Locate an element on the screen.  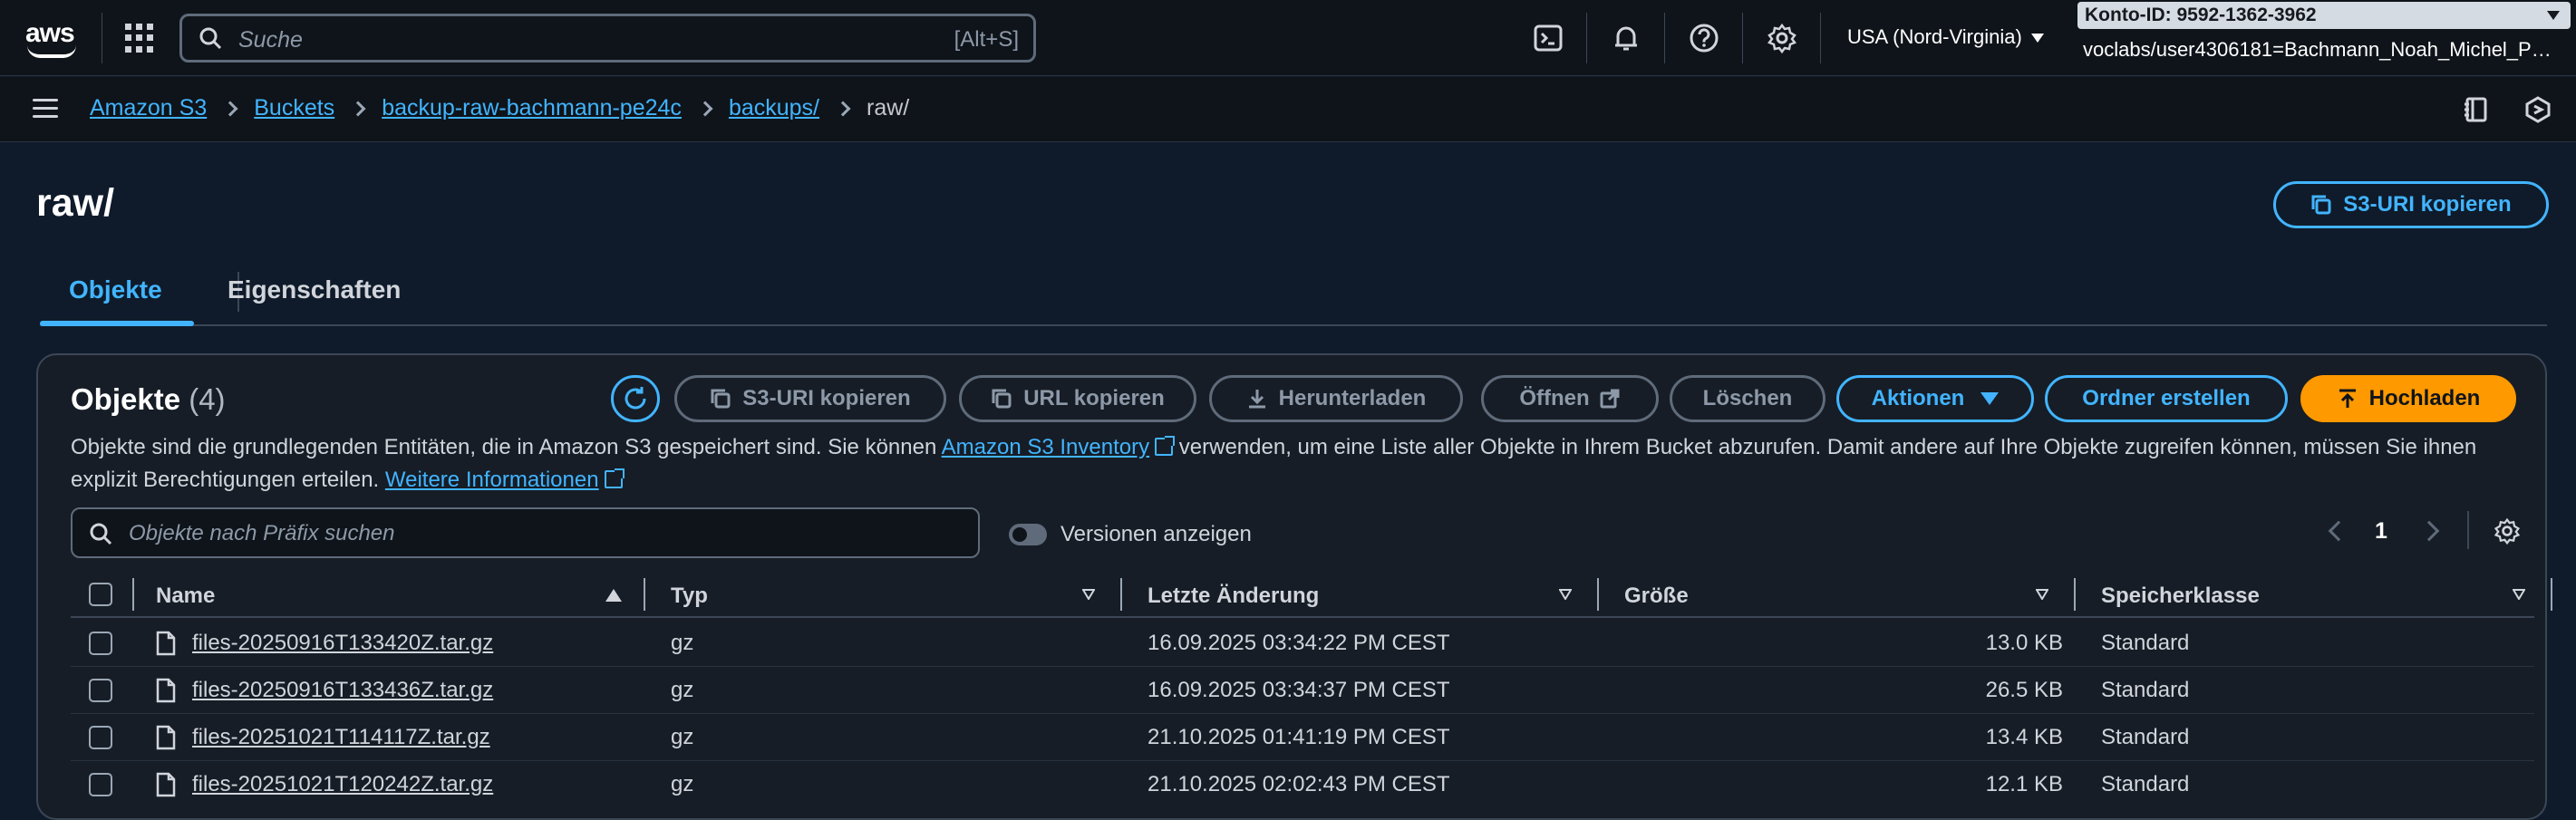
download-icon is located at coordinates (1256, 400).